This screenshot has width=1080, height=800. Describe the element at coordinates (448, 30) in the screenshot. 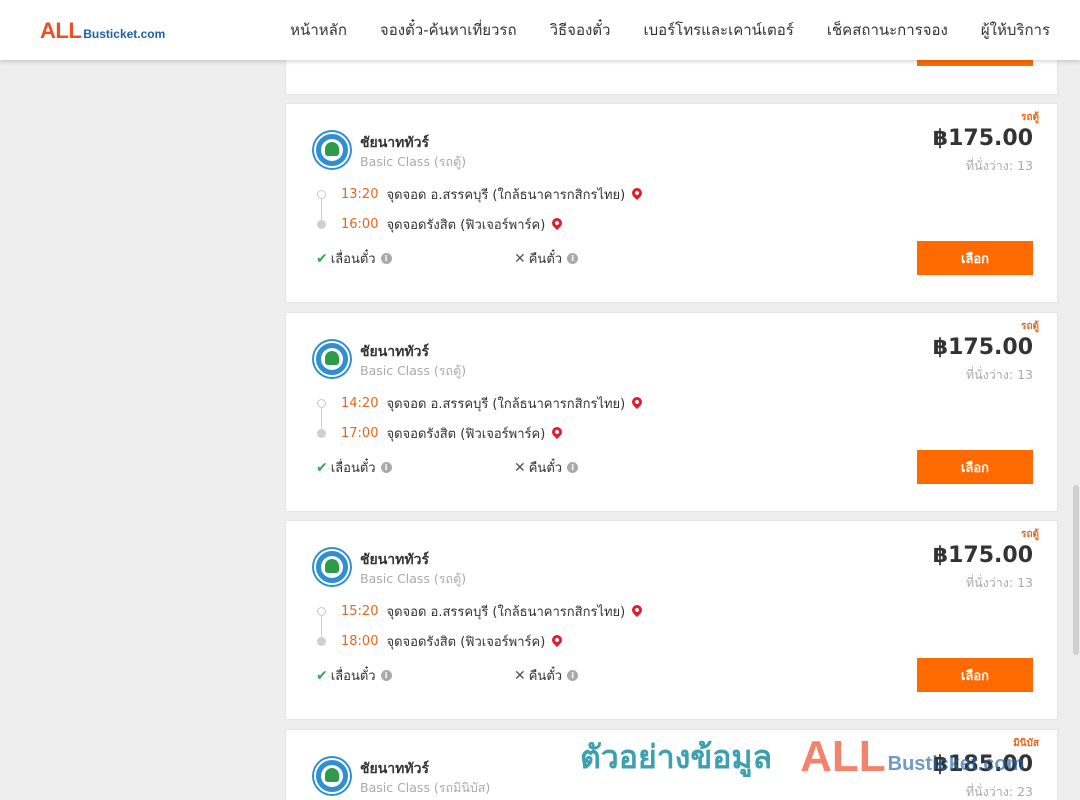

I see `nav-book-search: จองตั๋ว-ค้นหาเที่ยวรถ` at that location.